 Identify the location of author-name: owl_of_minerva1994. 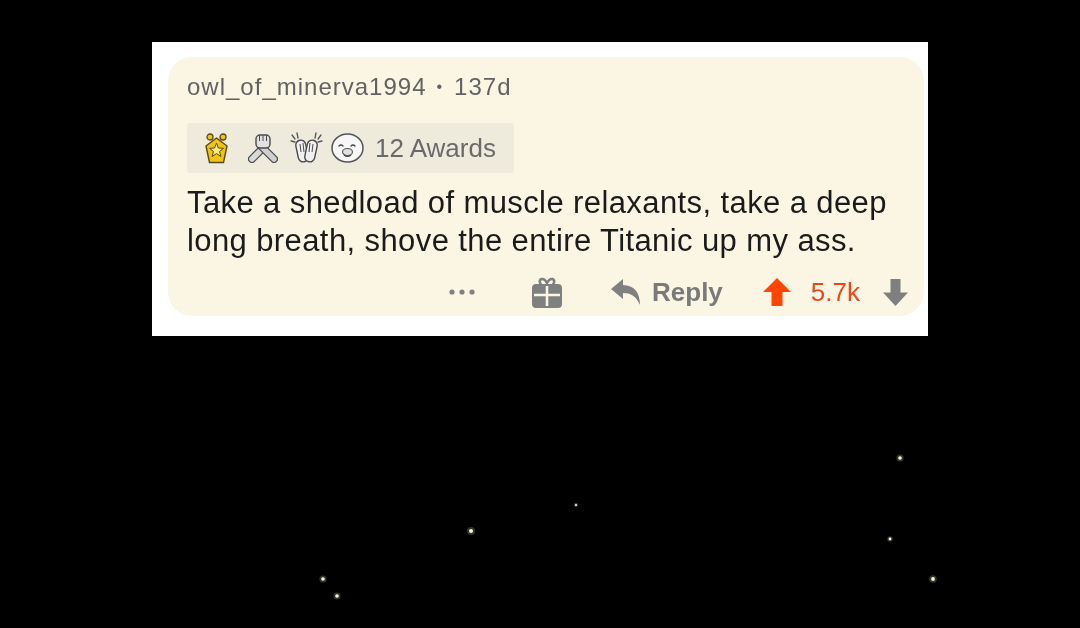
(307, 87).